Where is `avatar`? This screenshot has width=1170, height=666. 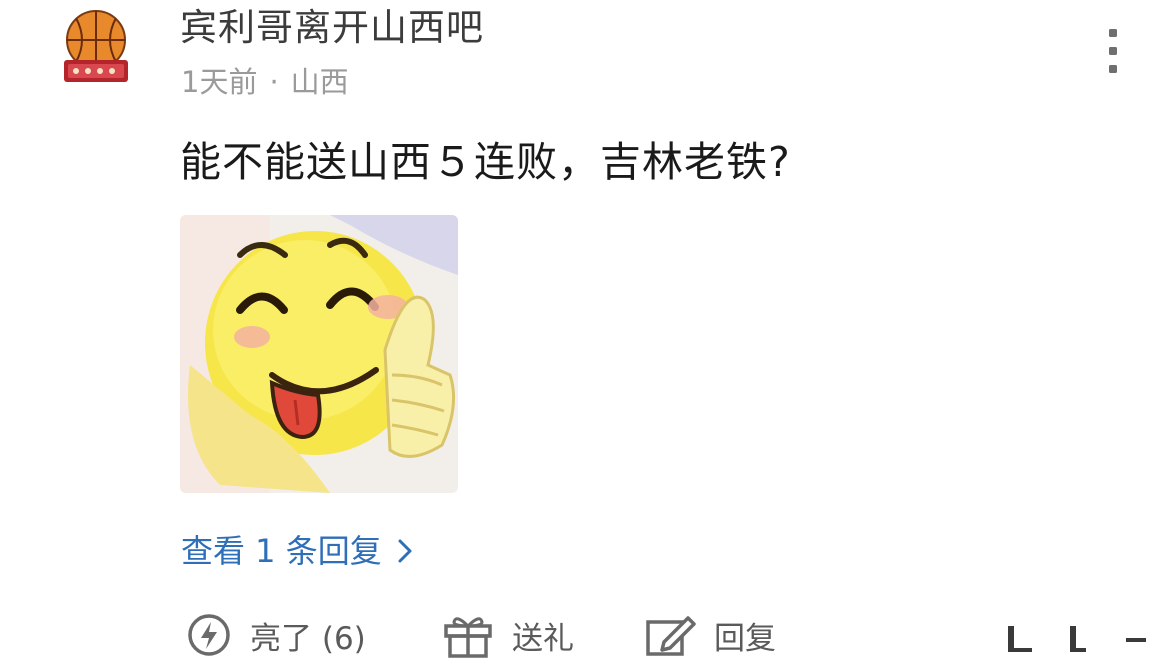
avatar is located at coordinates (96, 47).